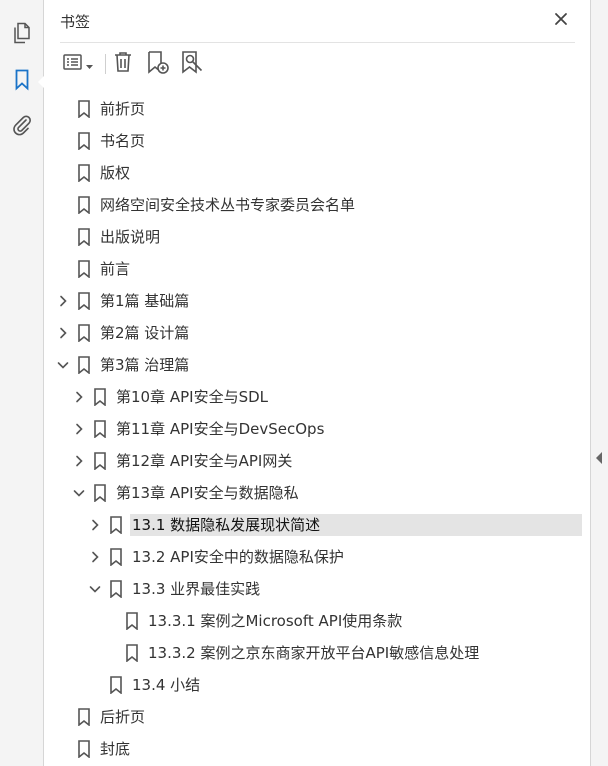 The image size is (608, 766). I want to click on bookmark-item: 第12章 API安全与API网关, so click(317, 461).